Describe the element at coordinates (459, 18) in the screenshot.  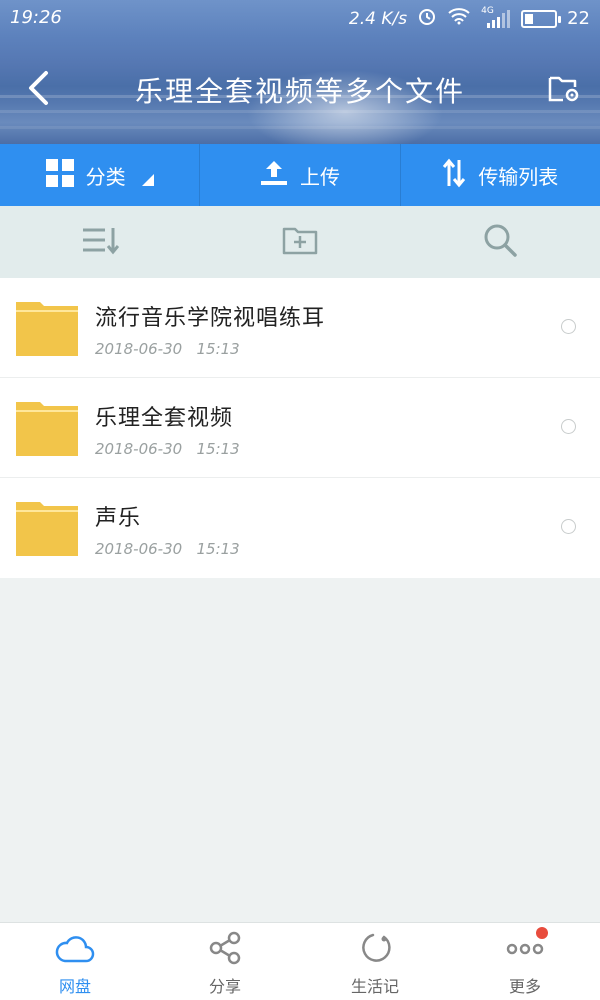
I see `wifi-icon` at that location.